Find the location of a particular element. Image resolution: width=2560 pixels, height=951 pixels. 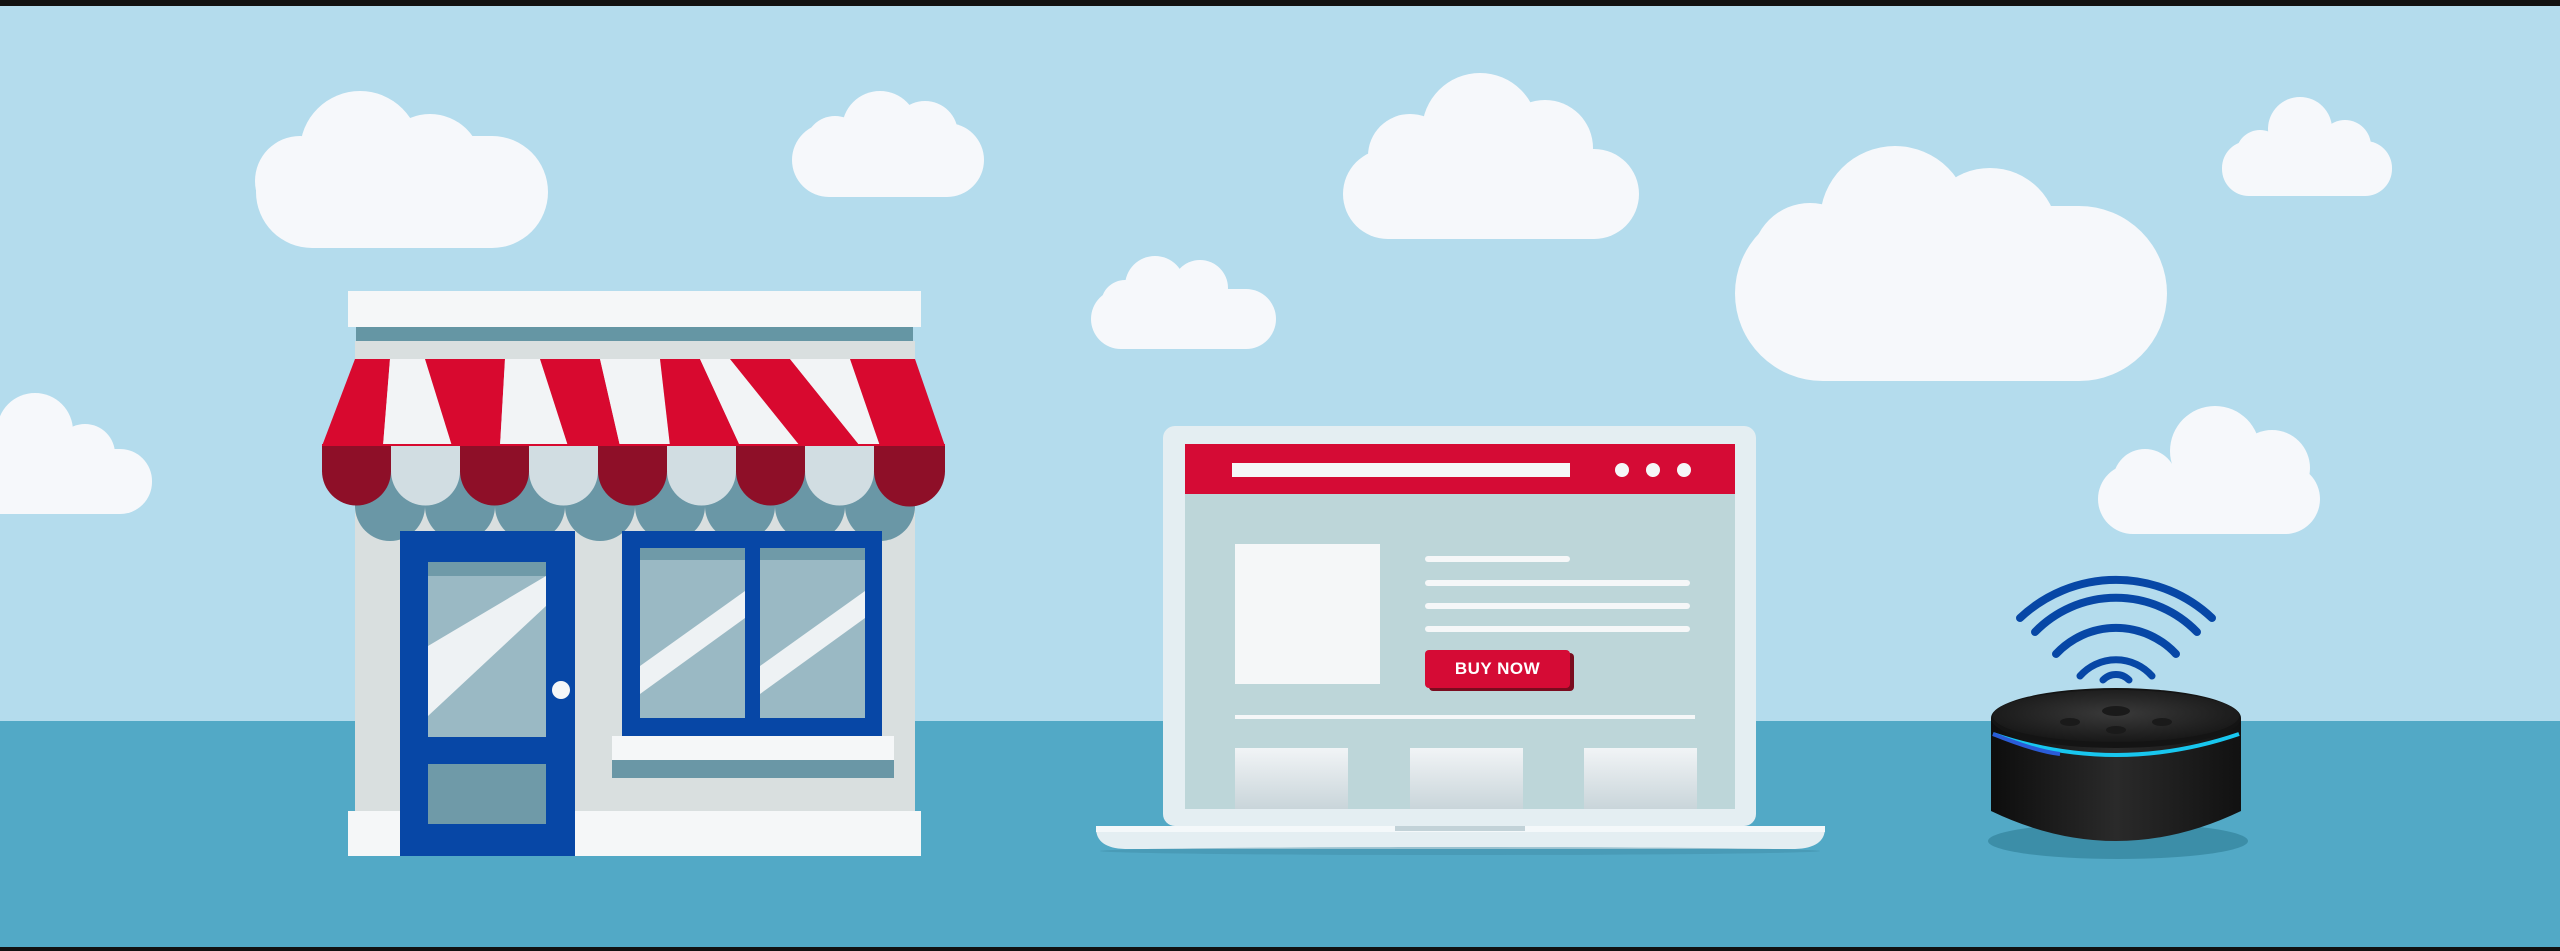

smart-speaker-icon is located at coordinates (2118, 773).